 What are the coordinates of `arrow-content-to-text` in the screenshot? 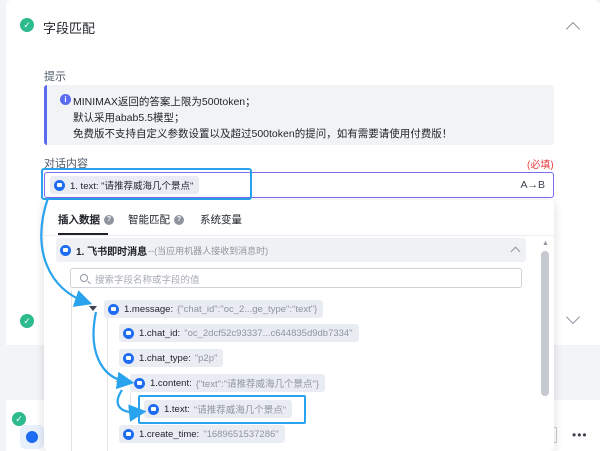 It's located at (131, 405).